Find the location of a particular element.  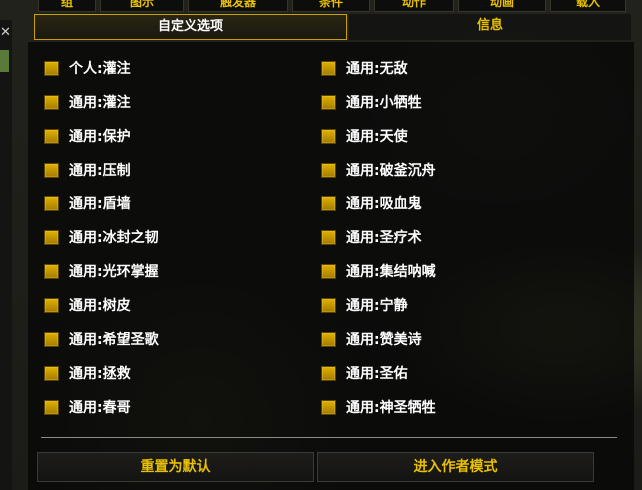

option-label: 通用:小牺牲 is located at coordinates (384, 103).